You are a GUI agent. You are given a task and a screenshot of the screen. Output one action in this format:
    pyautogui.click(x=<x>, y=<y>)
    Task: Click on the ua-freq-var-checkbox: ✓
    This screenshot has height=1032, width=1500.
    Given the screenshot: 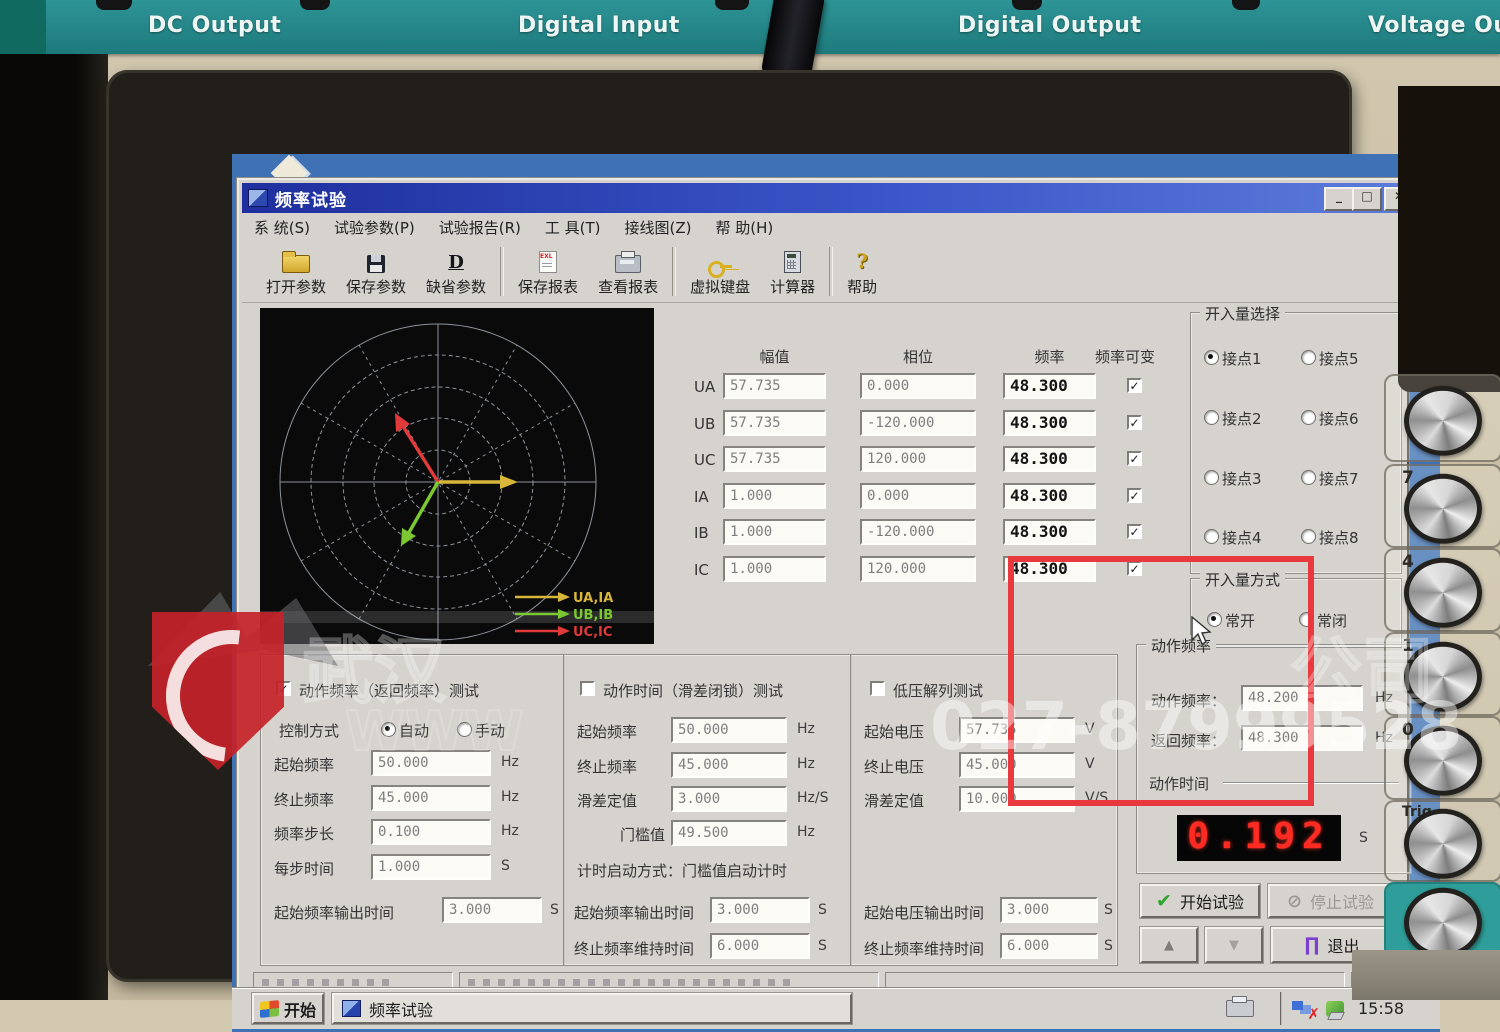 What is the action you would take?
    pyautogui.click(x=1134, y=385)
    